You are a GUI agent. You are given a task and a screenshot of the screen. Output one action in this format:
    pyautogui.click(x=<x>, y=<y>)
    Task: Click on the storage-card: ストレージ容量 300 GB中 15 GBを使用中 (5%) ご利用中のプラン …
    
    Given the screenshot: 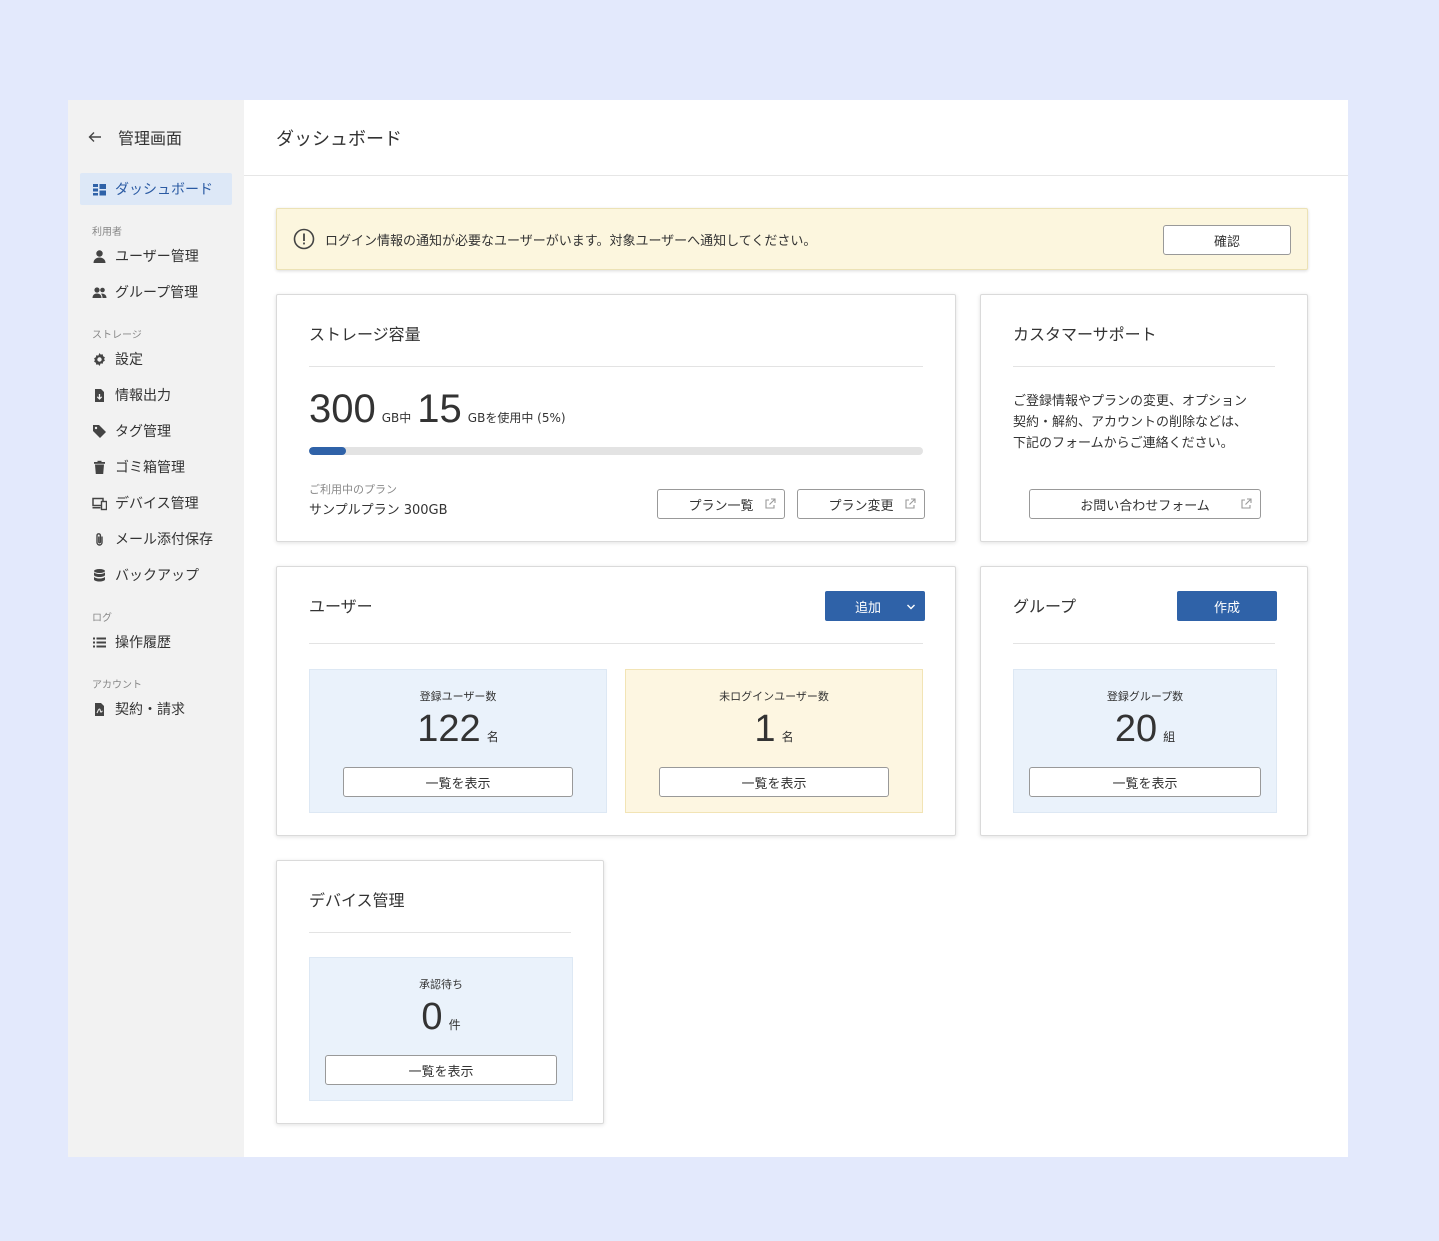 What is the action you would take?
    pyautogui.click(x=616, y=418)
    